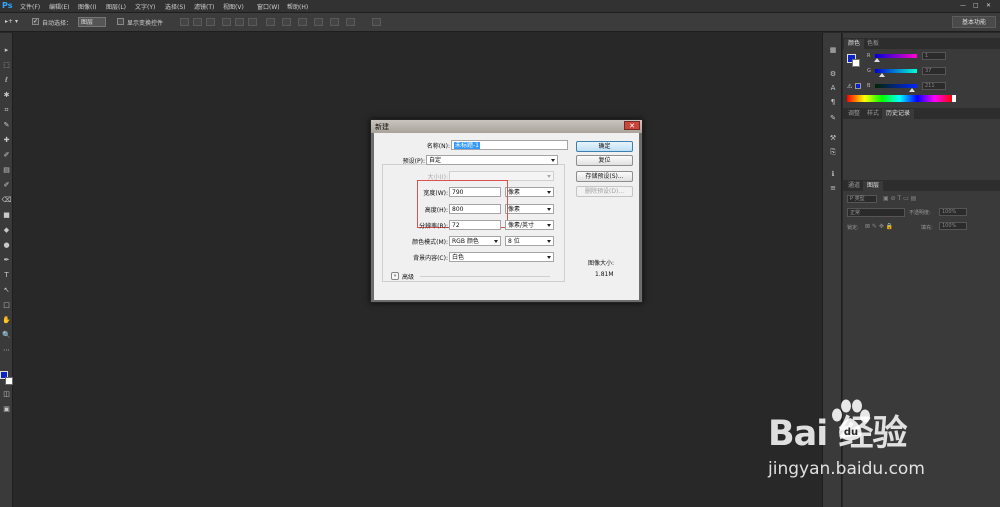  I want to click on quick-mask-icon: ◫, so click(6, 394).